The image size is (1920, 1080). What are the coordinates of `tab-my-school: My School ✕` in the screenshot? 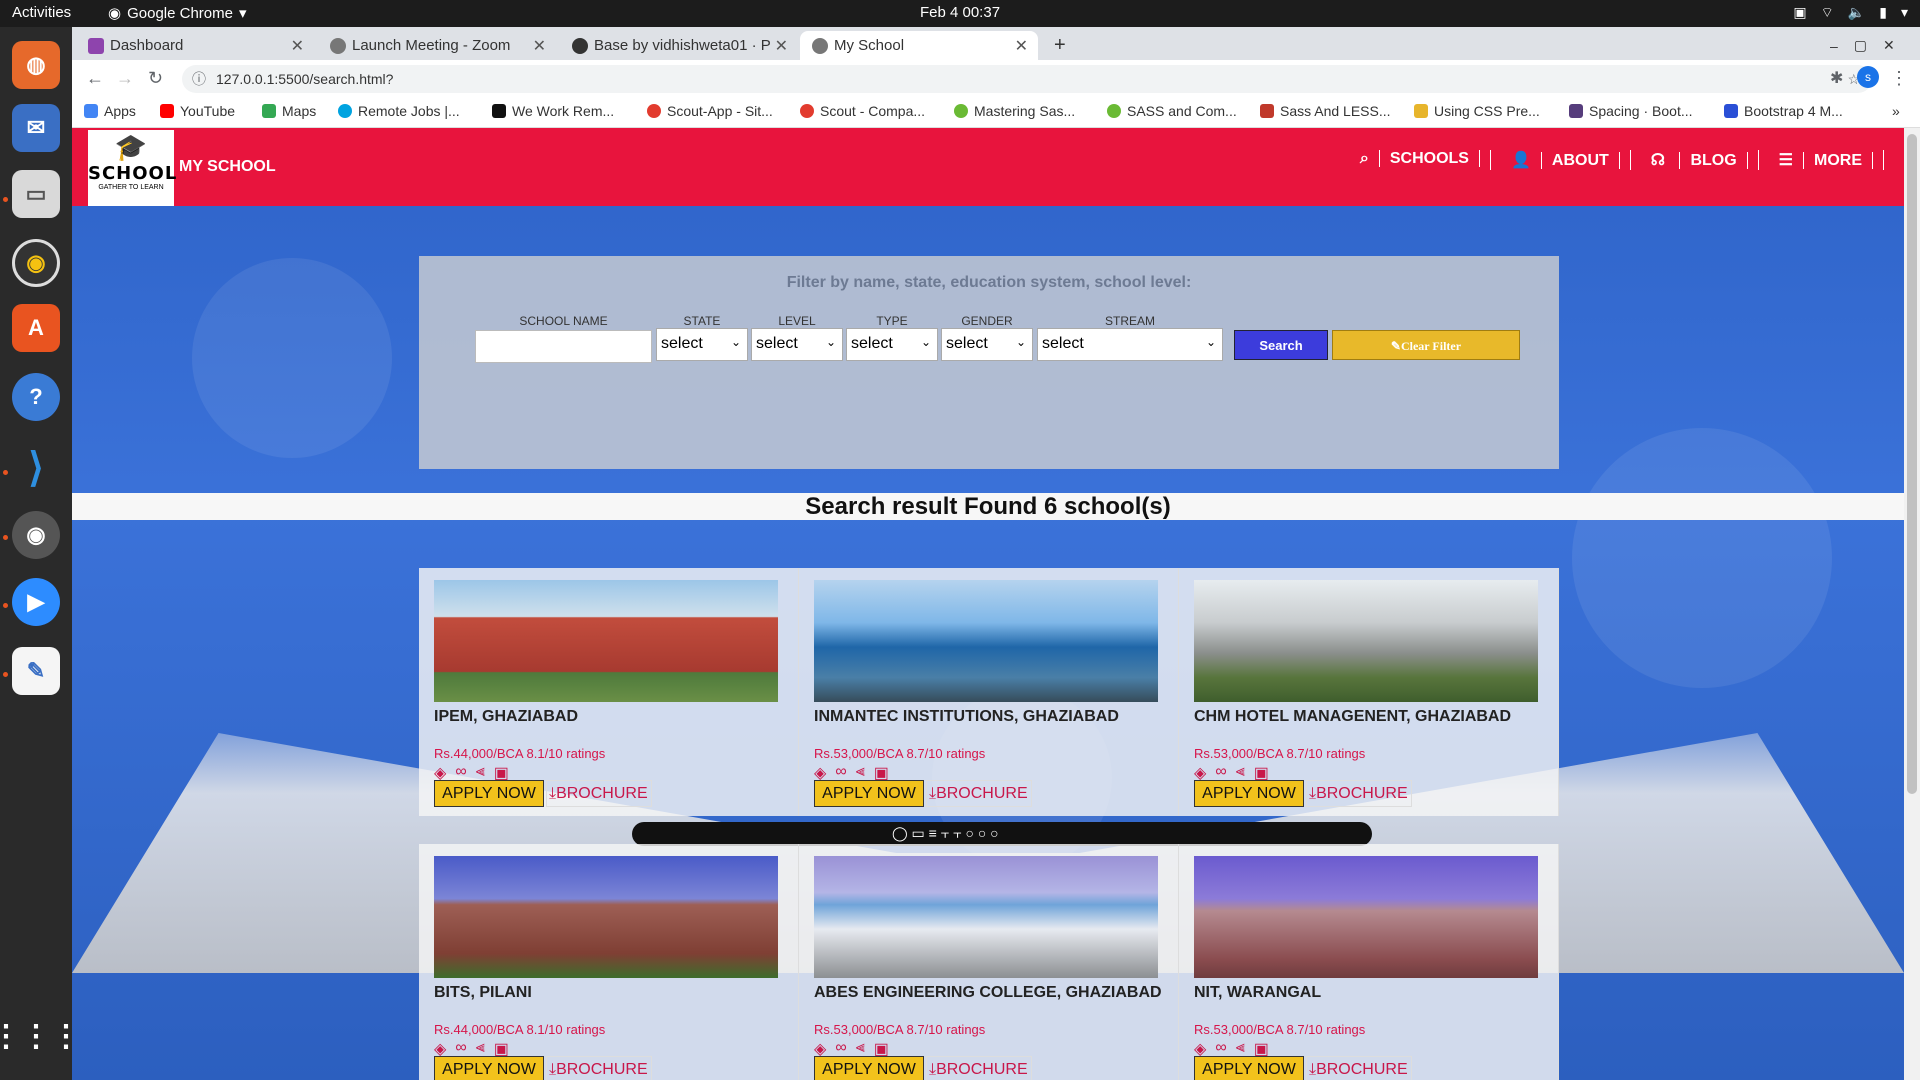 It's located at (919, 45).